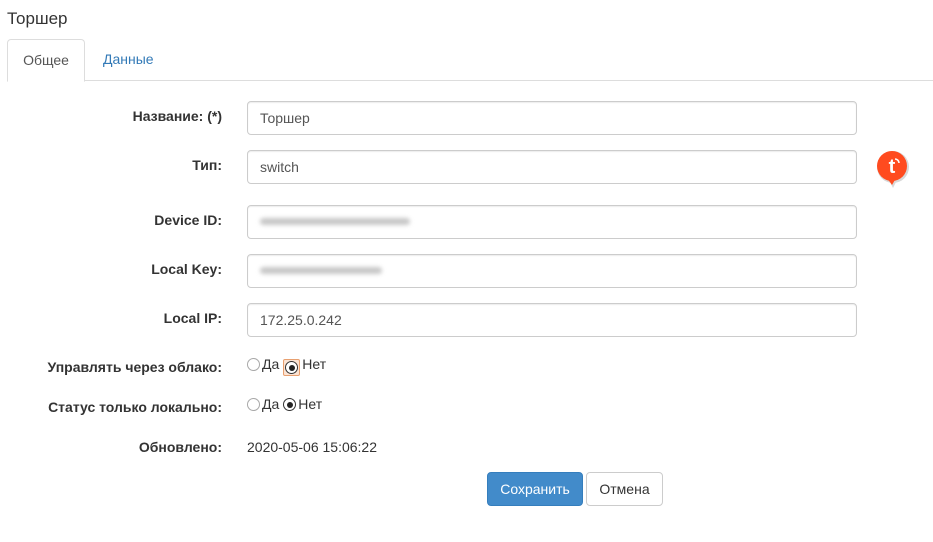 The height and width of the screenshot is (542, 933). I want to click on device-id-label: Device ID:, so click(188, 220).